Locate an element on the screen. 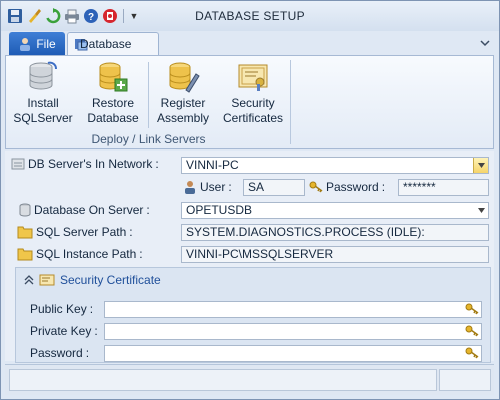  db-server-label-row: DB Server's In Network : is located at coordinates (85, 164).